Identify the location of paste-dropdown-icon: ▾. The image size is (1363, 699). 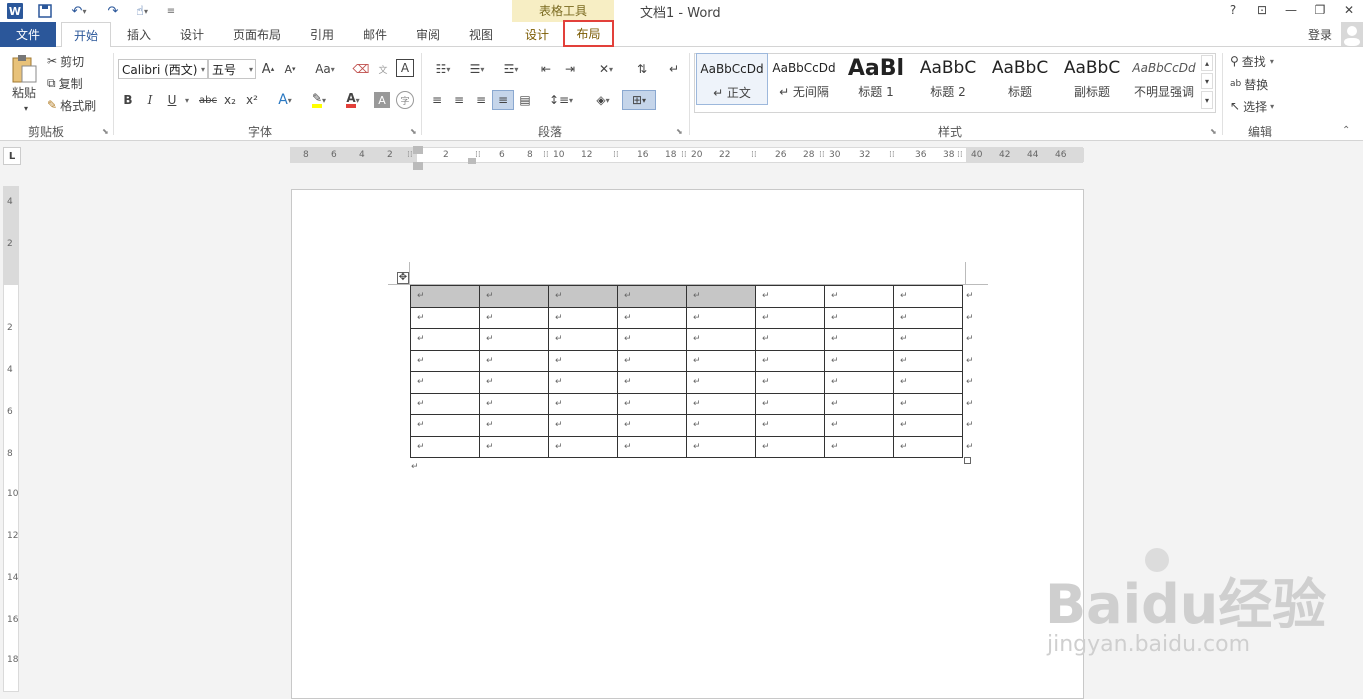
(26, 108).